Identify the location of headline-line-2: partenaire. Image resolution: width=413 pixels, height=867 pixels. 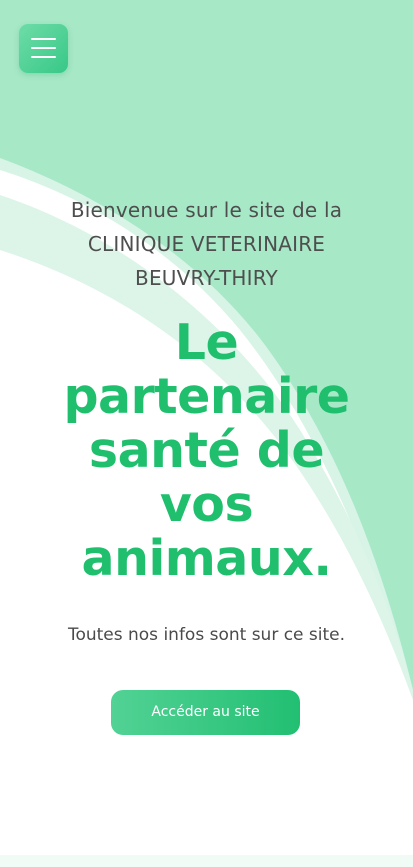
(206, 396).